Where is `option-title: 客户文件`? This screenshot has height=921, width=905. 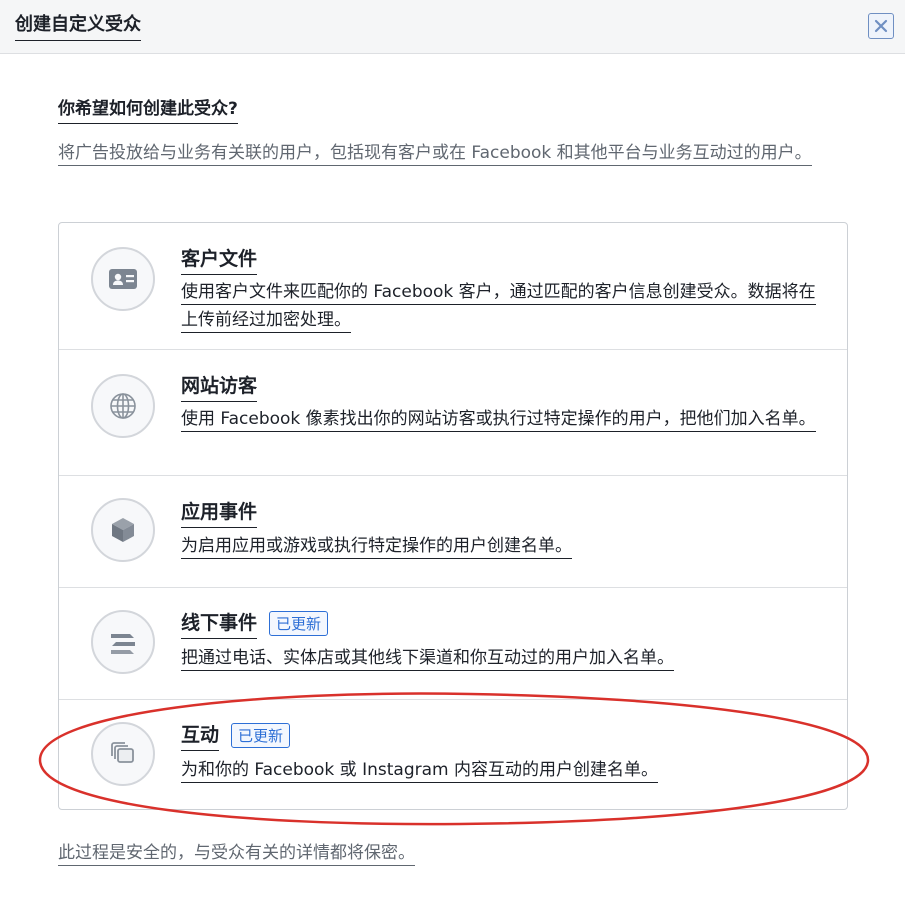
option-title: 客户文件 is located at coordinates (219, 259).